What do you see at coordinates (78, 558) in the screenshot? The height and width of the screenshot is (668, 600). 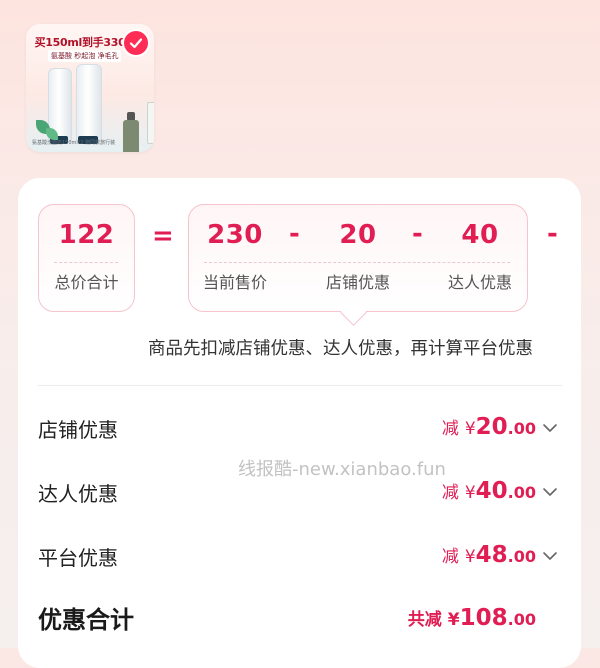 I see `platform-discount-row-label: 平台优惠` at bounding box center [78, 558].